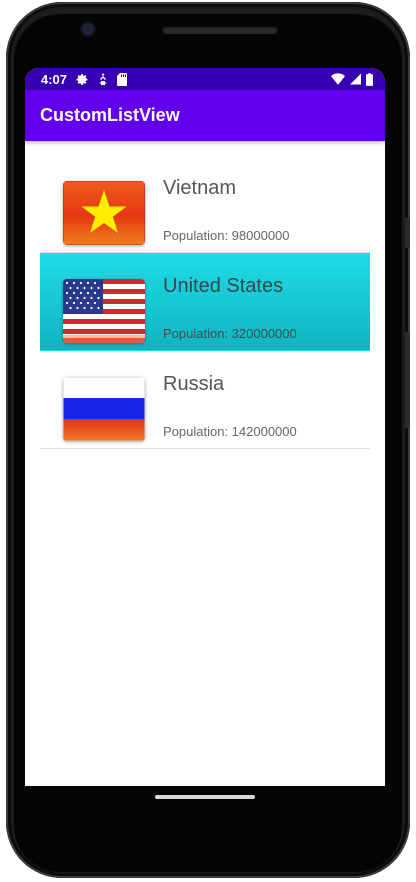  I want to click on front-camera-icon, so click(88, 29).